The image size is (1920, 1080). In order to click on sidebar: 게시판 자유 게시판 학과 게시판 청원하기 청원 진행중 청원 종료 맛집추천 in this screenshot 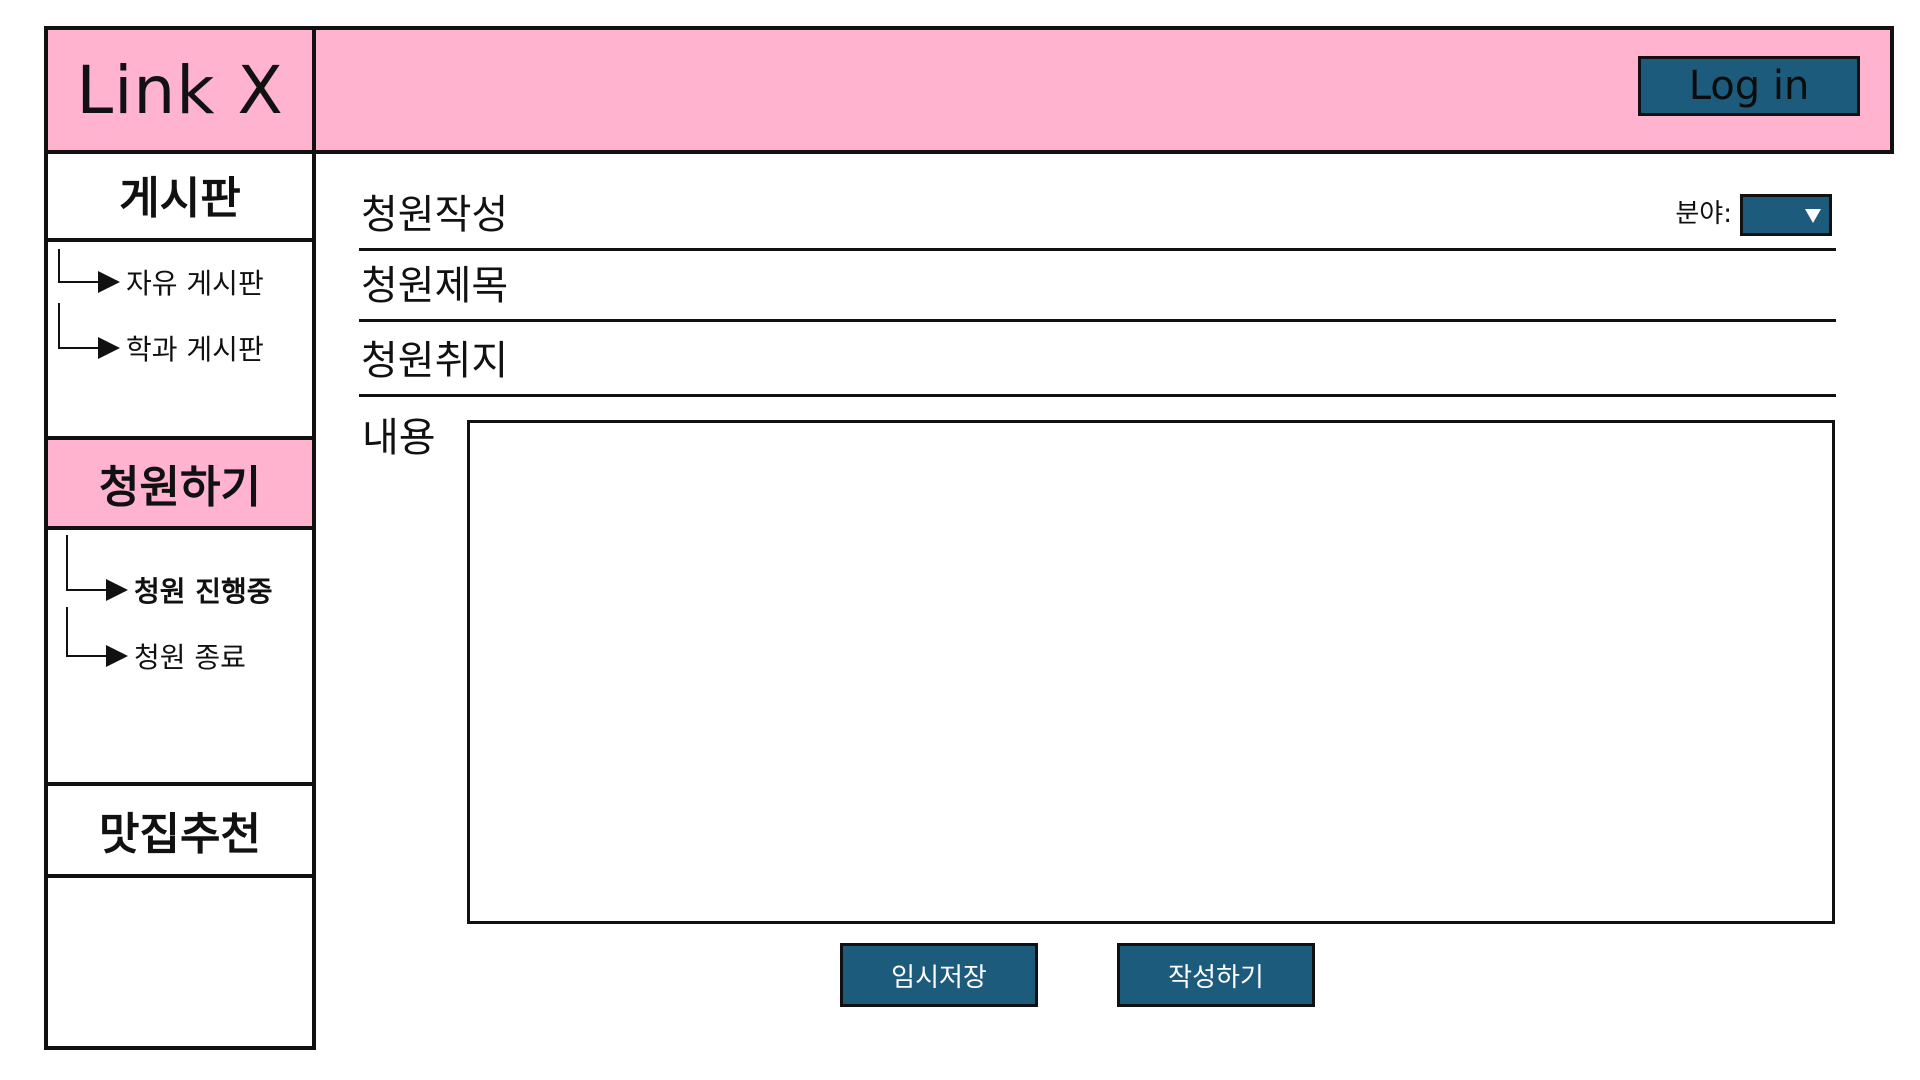, I will do `click(180, 600)`.